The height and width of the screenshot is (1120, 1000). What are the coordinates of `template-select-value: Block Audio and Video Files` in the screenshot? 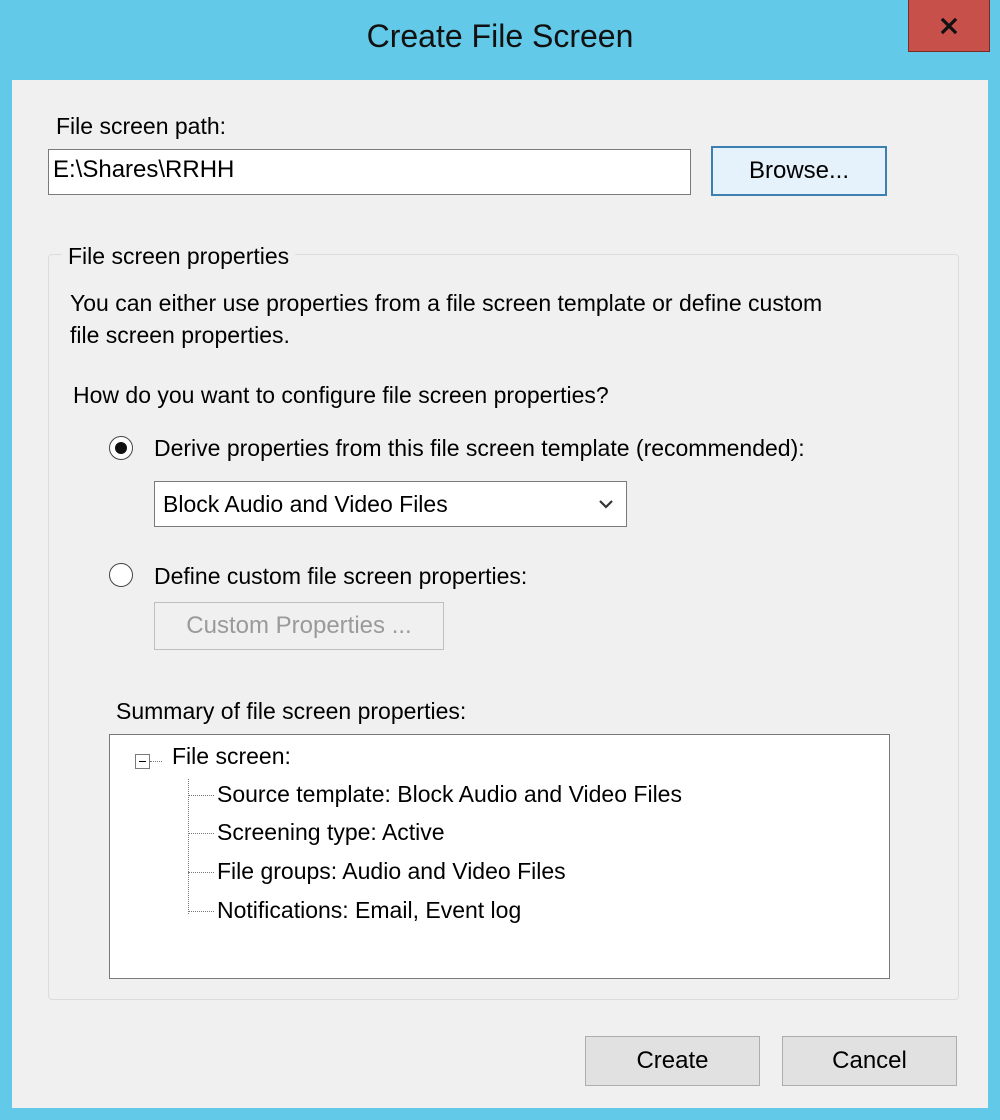 It's located at (305, 504).